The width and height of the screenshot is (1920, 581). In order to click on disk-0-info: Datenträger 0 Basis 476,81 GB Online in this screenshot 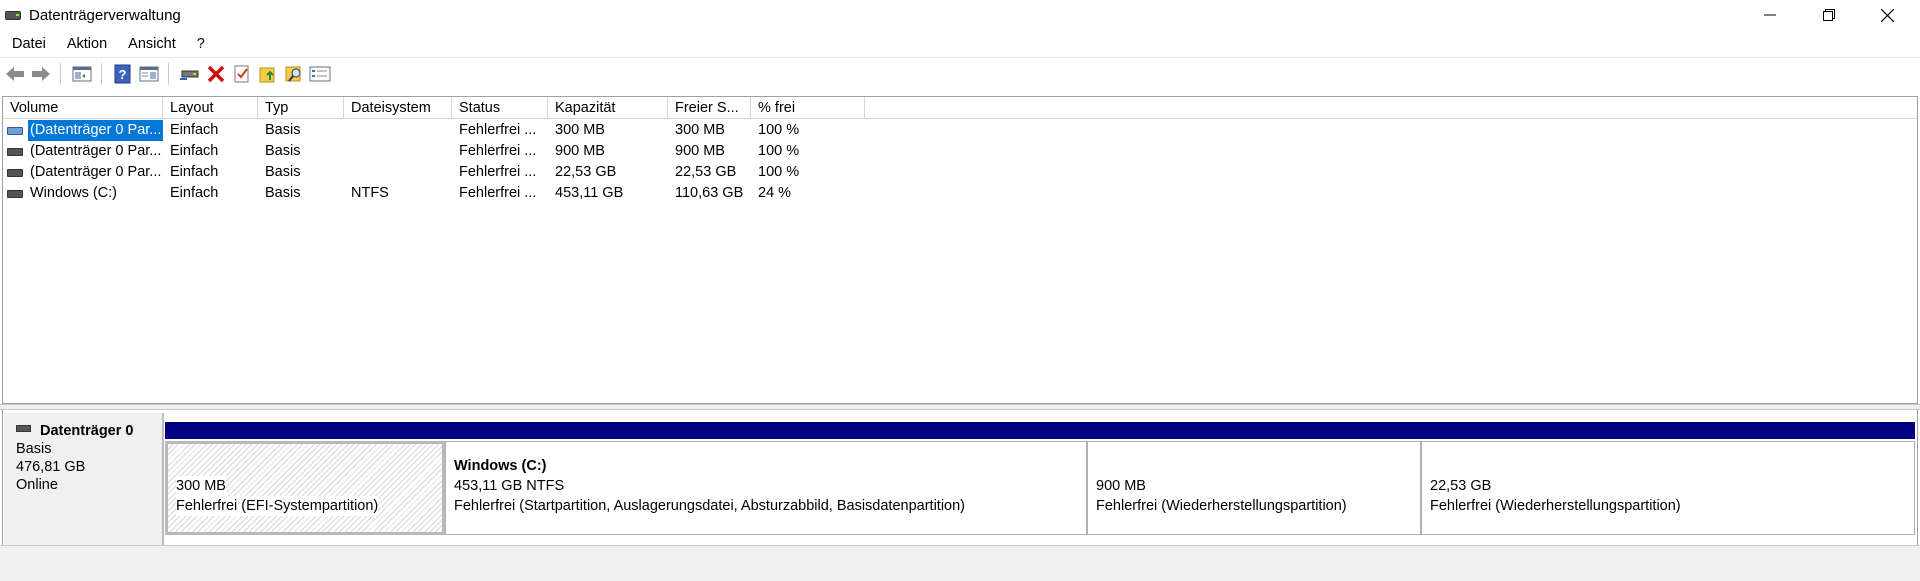, I will do `click(84, 479)`.